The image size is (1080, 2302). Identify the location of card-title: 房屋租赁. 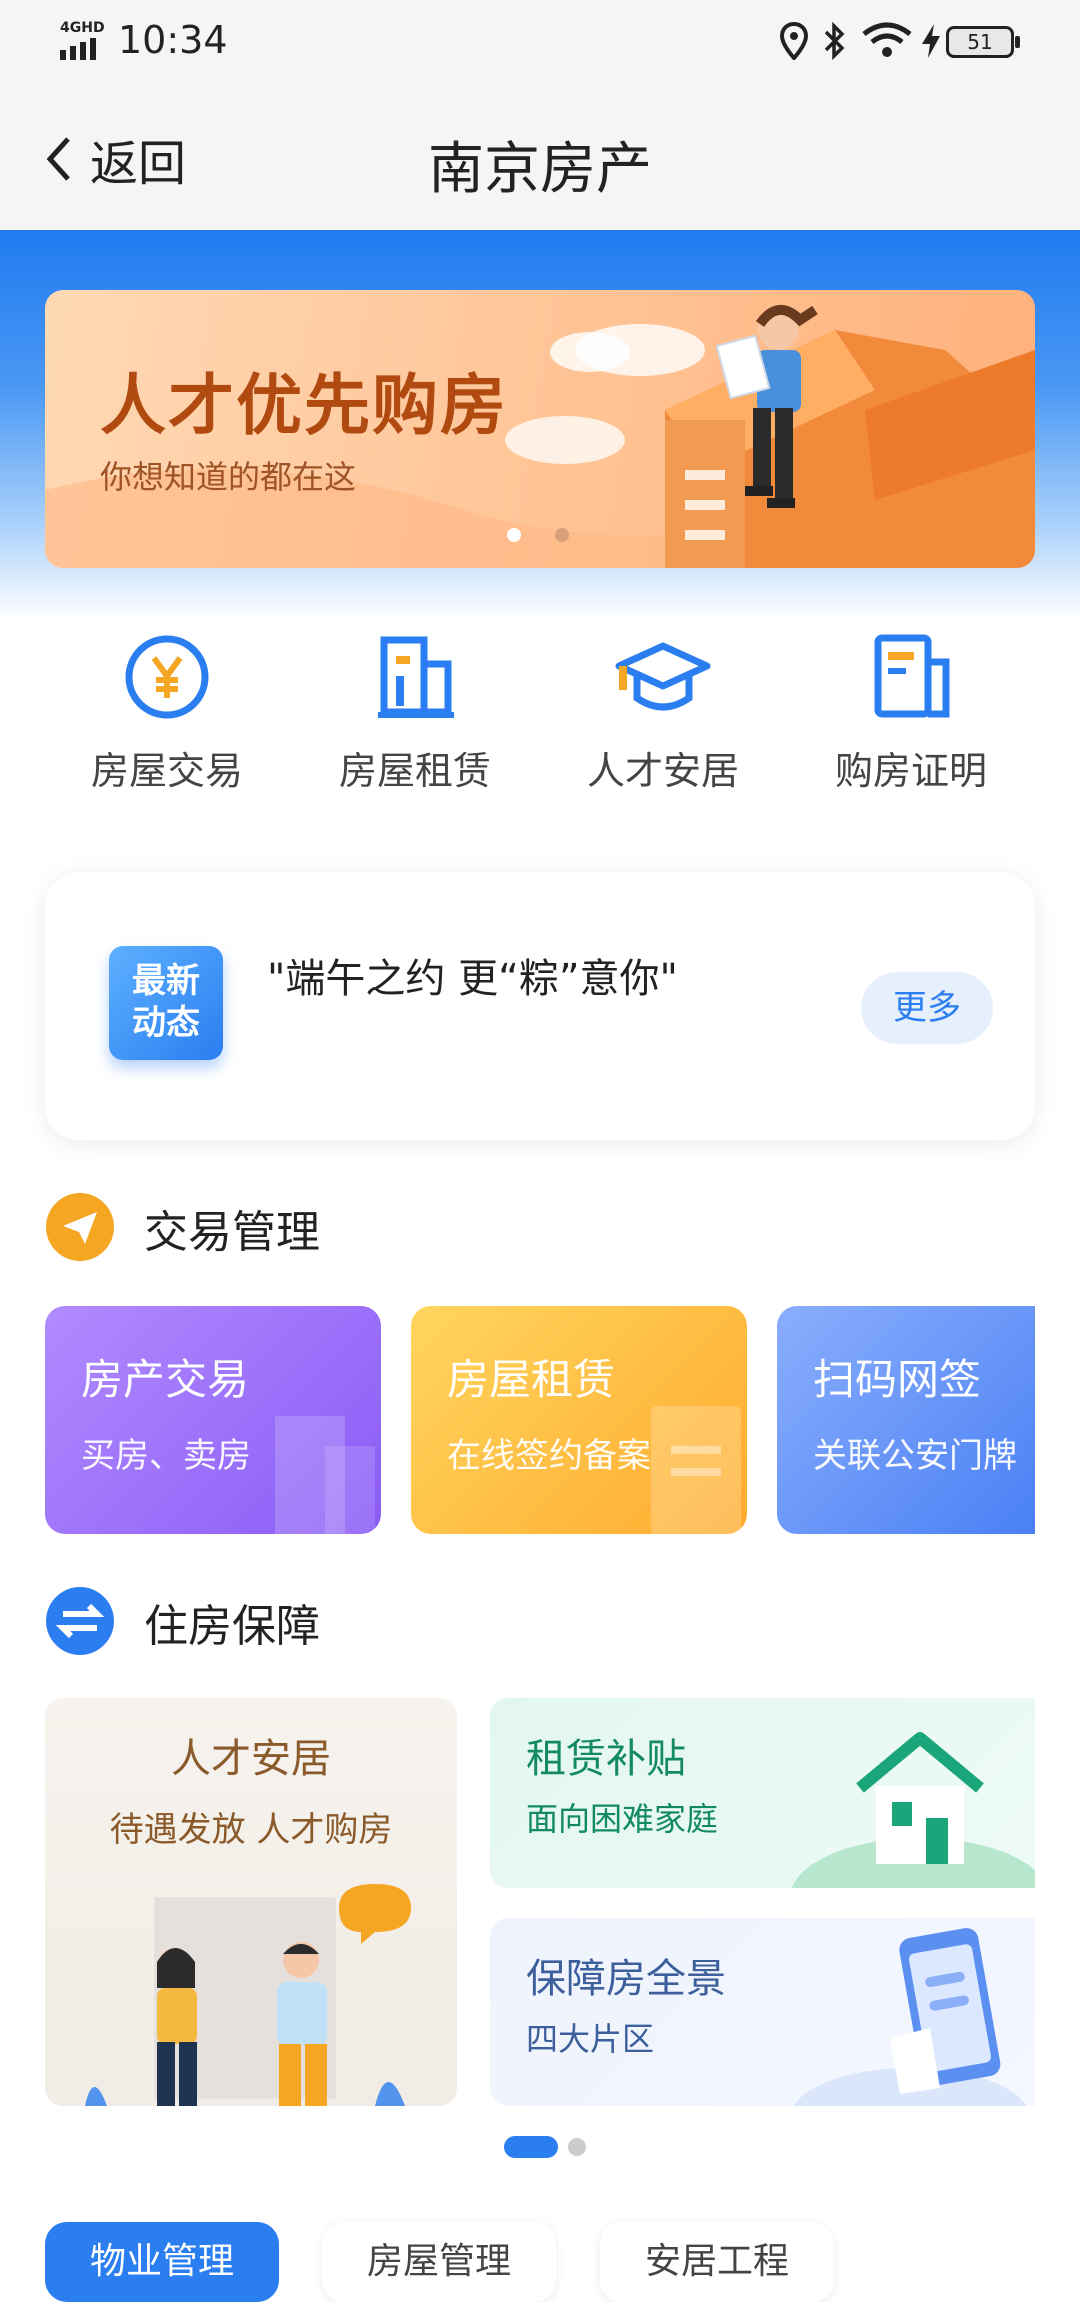
(531, 1379).